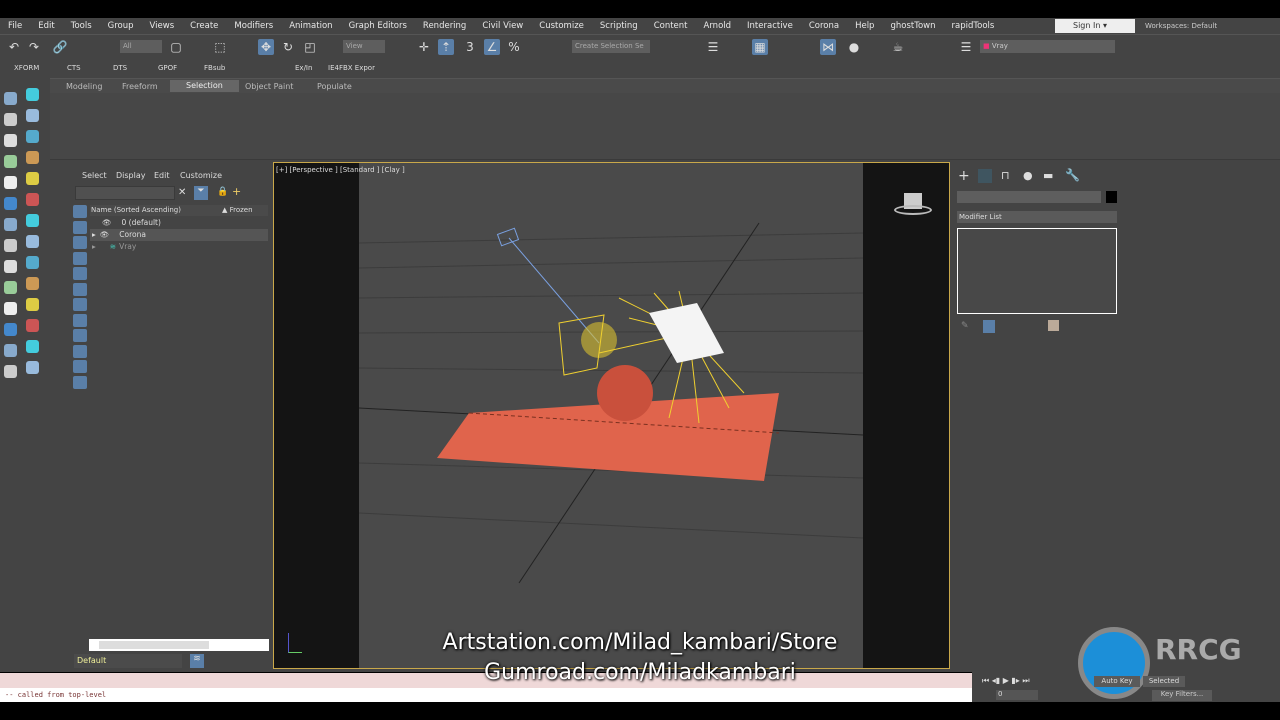 The height and width of the screenshot is (720, 1280). What do you see at coordinates (718, 26) in the screenshot?
I see `menu-arnold: Arnold` at bounding box center [718, 26].